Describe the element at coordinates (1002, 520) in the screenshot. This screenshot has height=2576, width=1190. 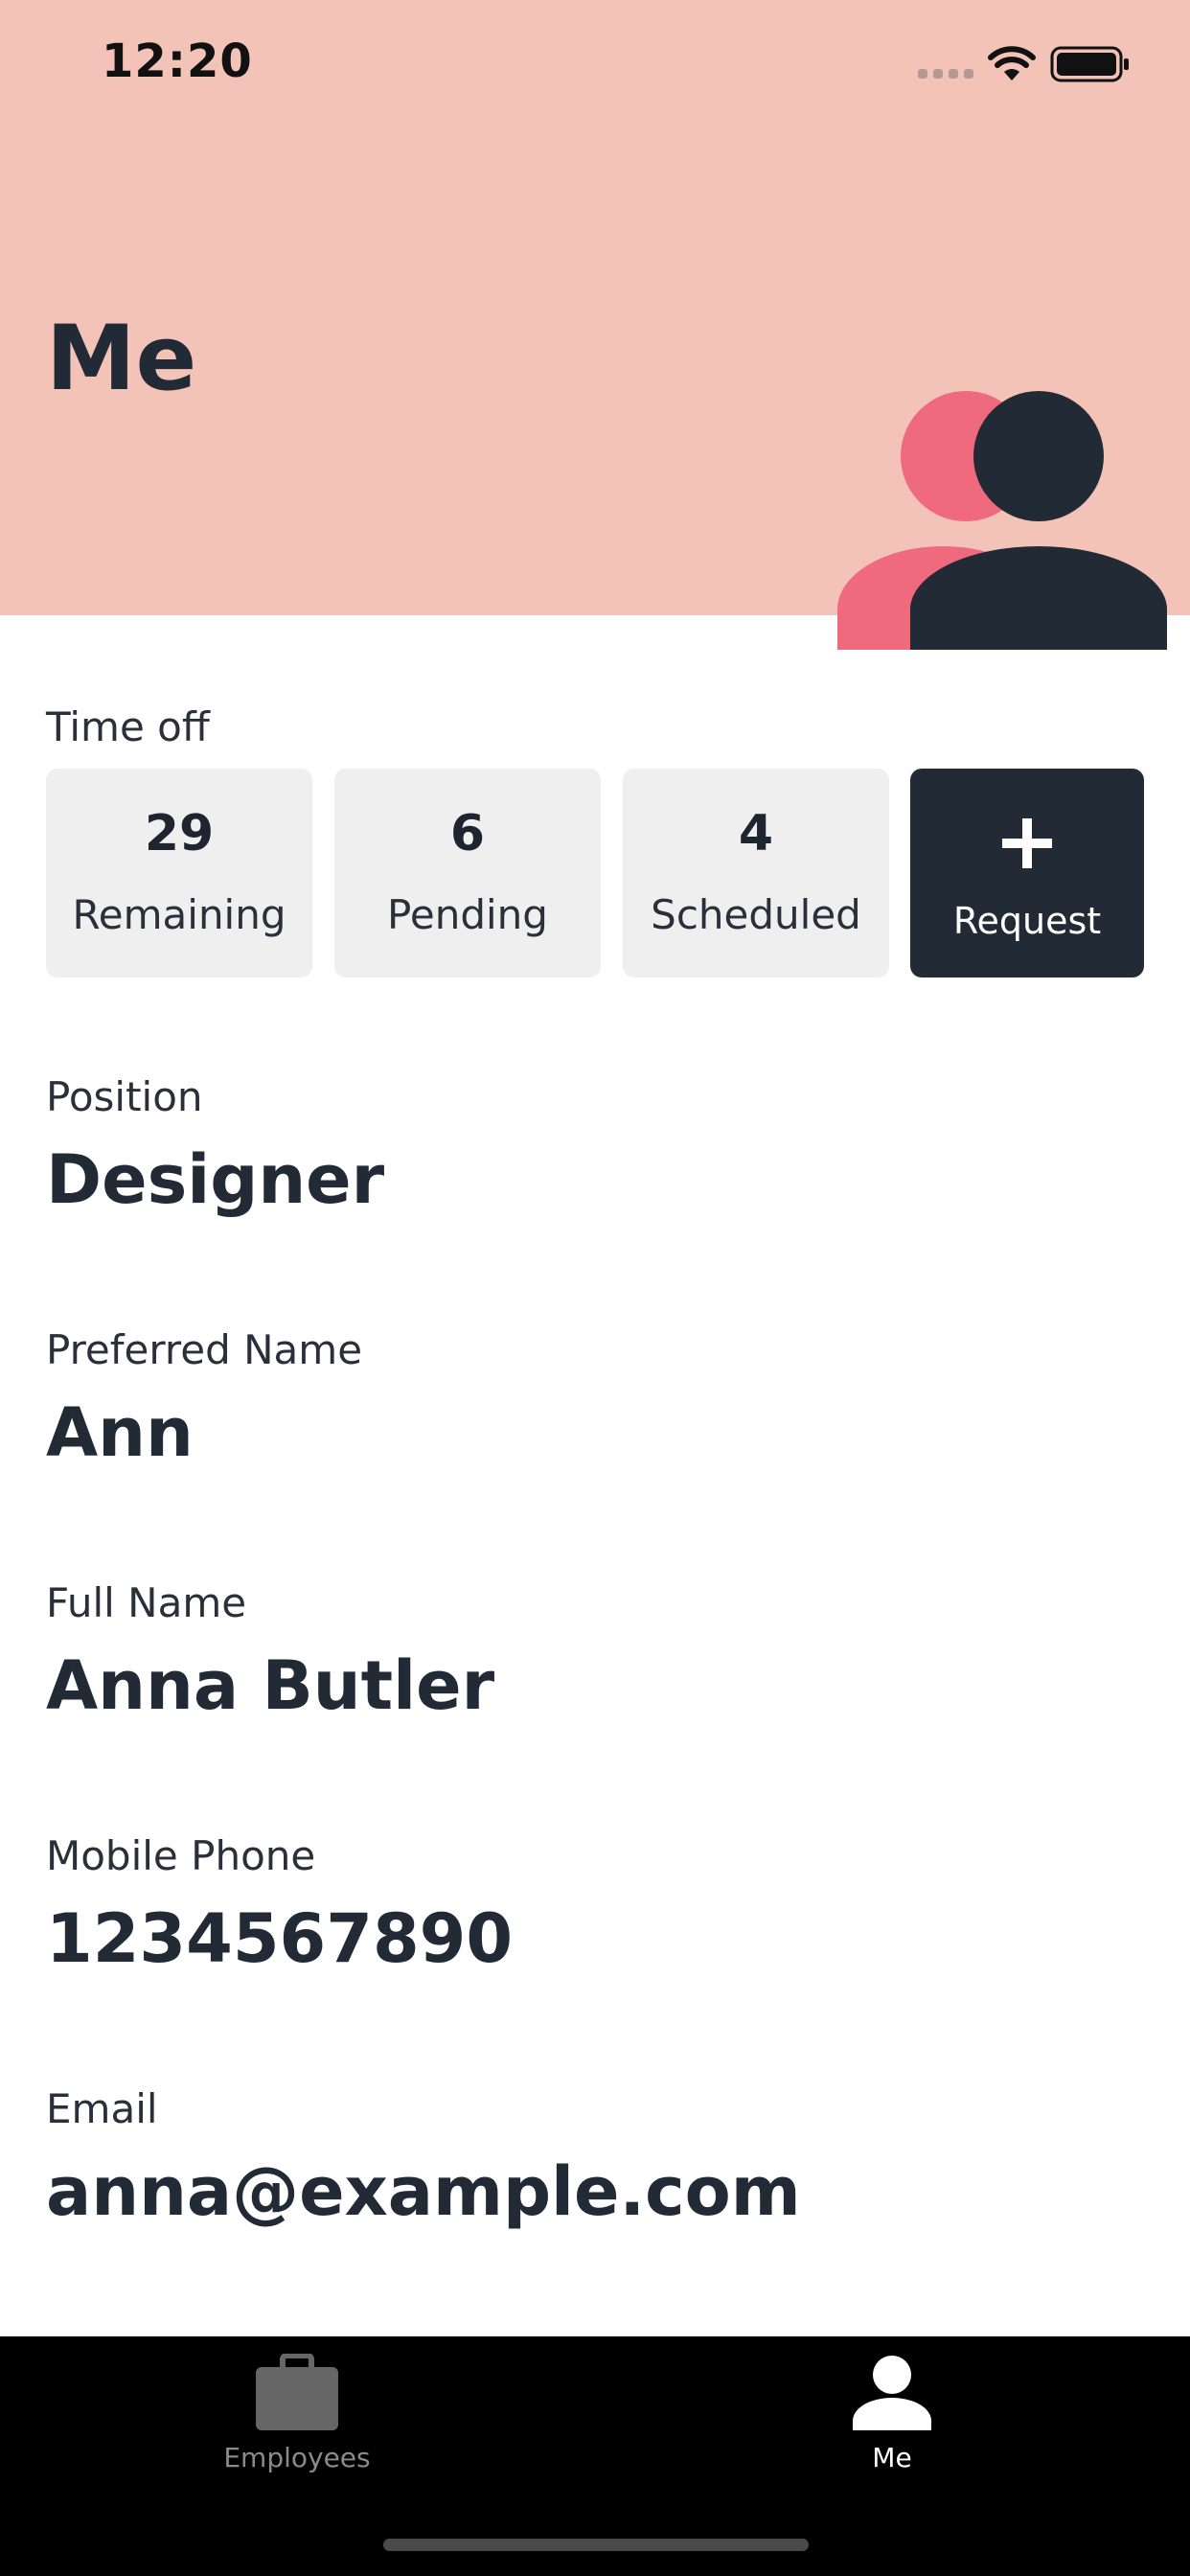
I see `avatar-illustration` at that location.